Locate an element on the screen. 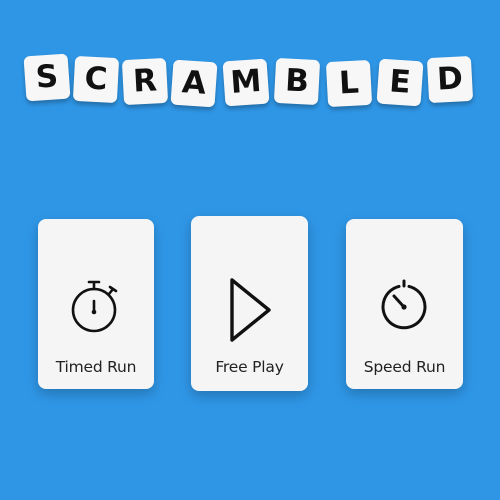 This screenshot has width=500, height=500. timed-run-label: Timed Run is located at coordinates (96, 367).